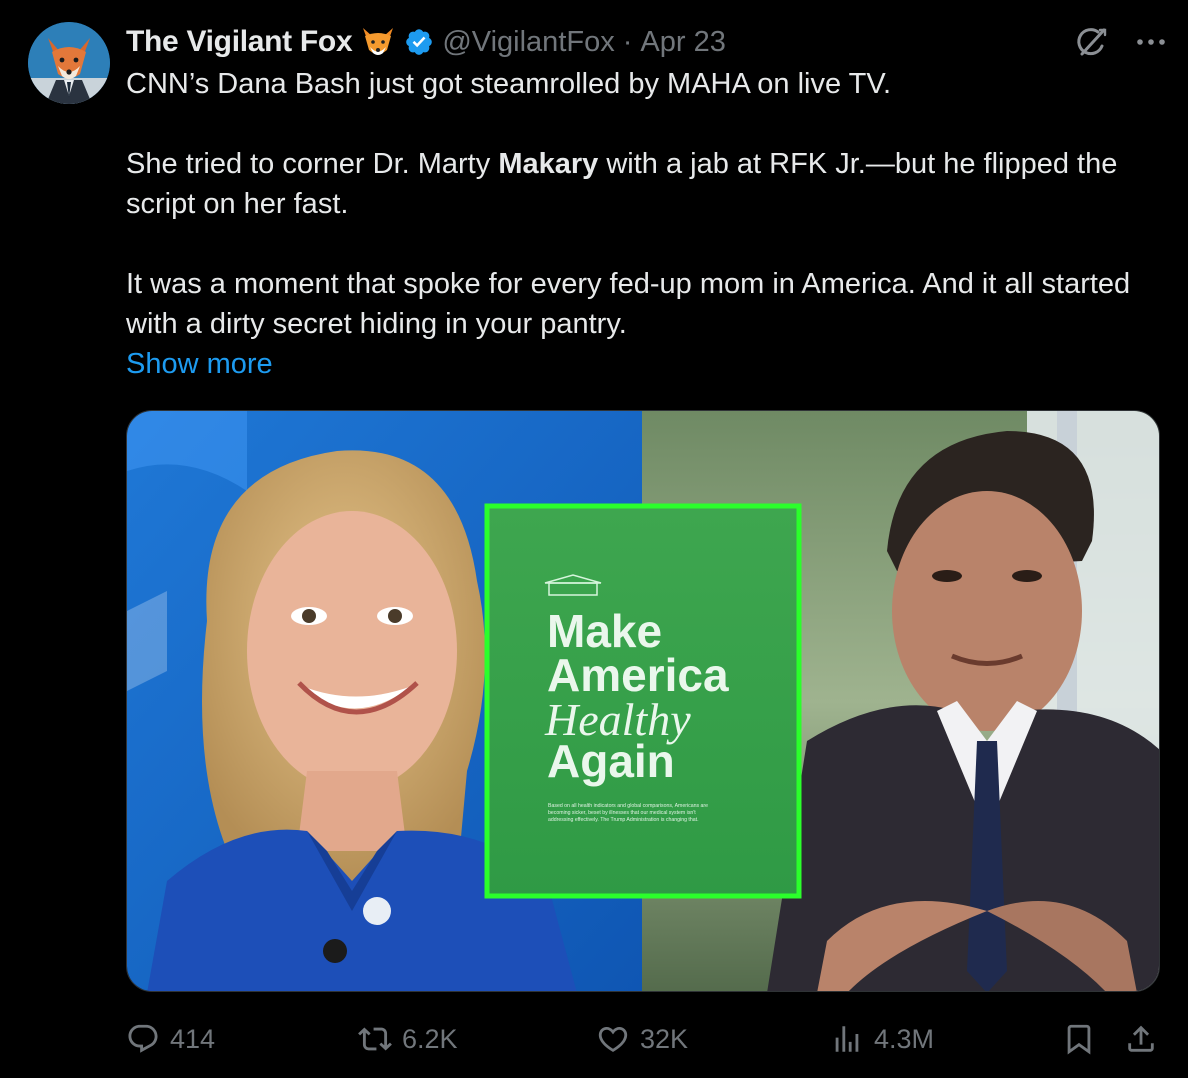  I want to click on verified-badge-icon, so click(419, 42).